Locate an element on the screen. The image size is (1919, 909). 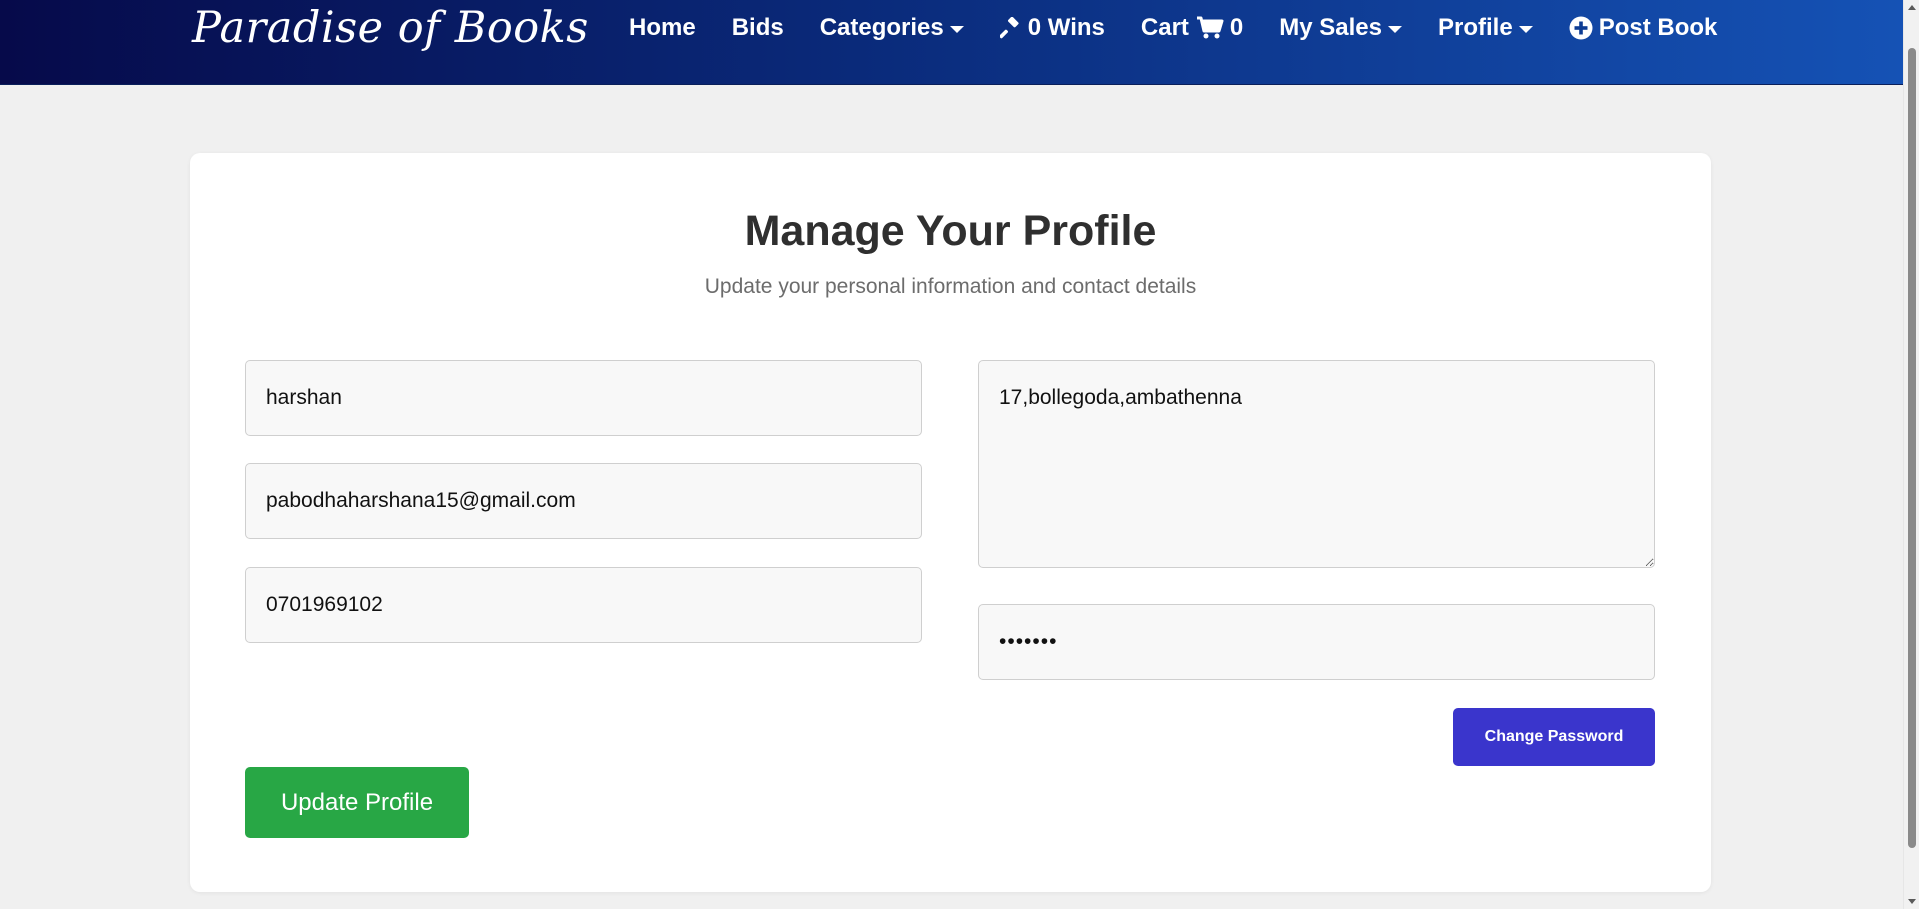
nav-cart: Cart 0 is located at coordinates (1192, 28).